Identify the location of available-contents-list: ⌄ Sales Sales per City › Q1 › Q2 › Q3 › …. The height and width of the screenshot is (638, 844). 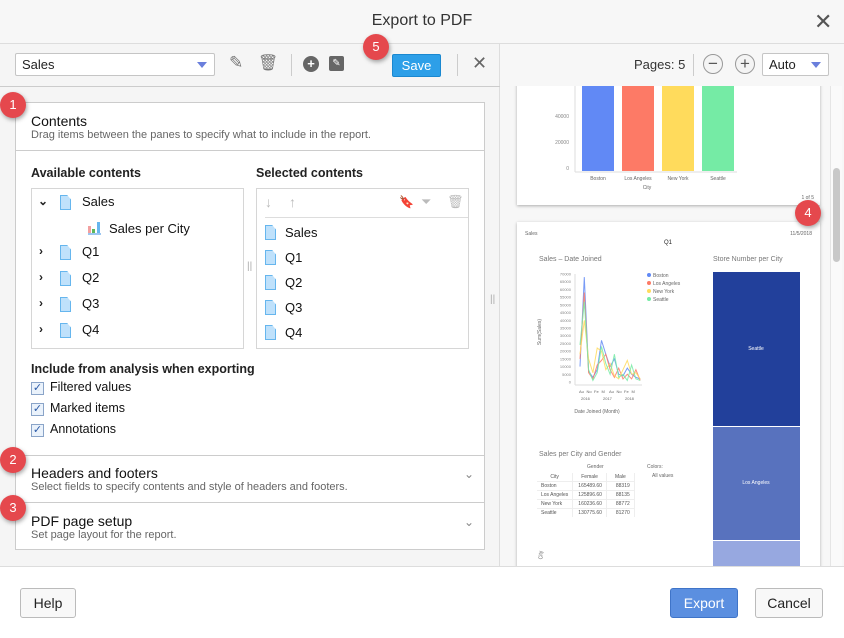
(137, 268).